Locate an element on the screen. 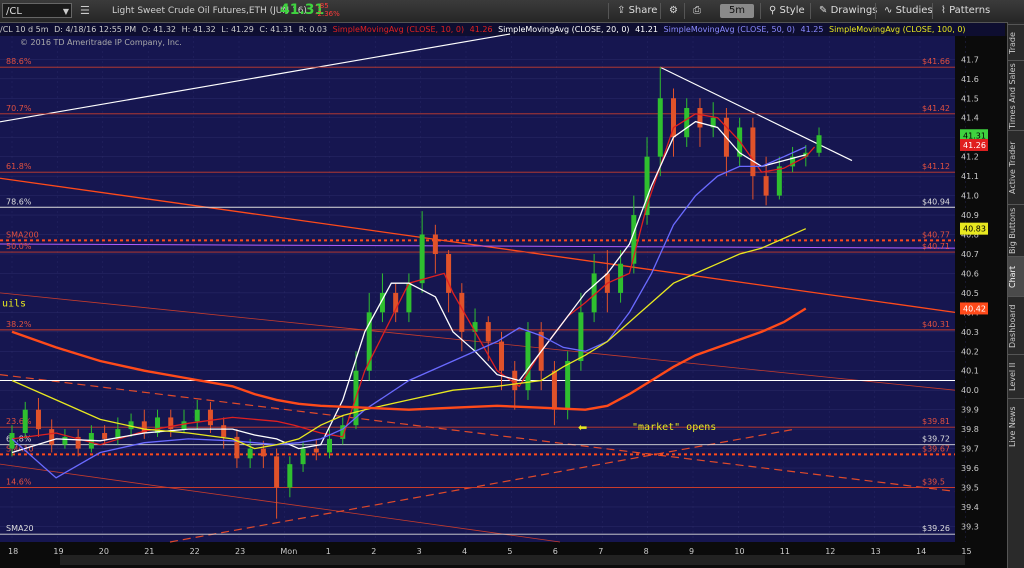 Image resolution: width=1024 pixels, height=568 pixels. side-tab-level-ii: Level II is located at coordinates (1016, 376).